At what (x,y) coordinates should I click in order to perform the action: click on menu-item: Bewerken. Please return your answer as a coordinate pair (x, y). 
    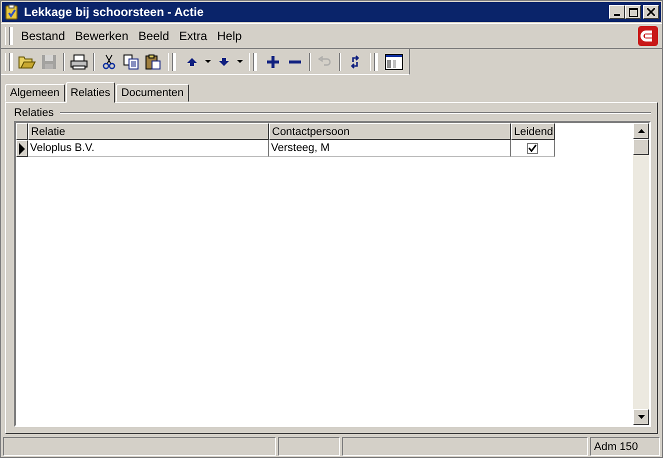
    Looking at the image, I should click on (102, 36).